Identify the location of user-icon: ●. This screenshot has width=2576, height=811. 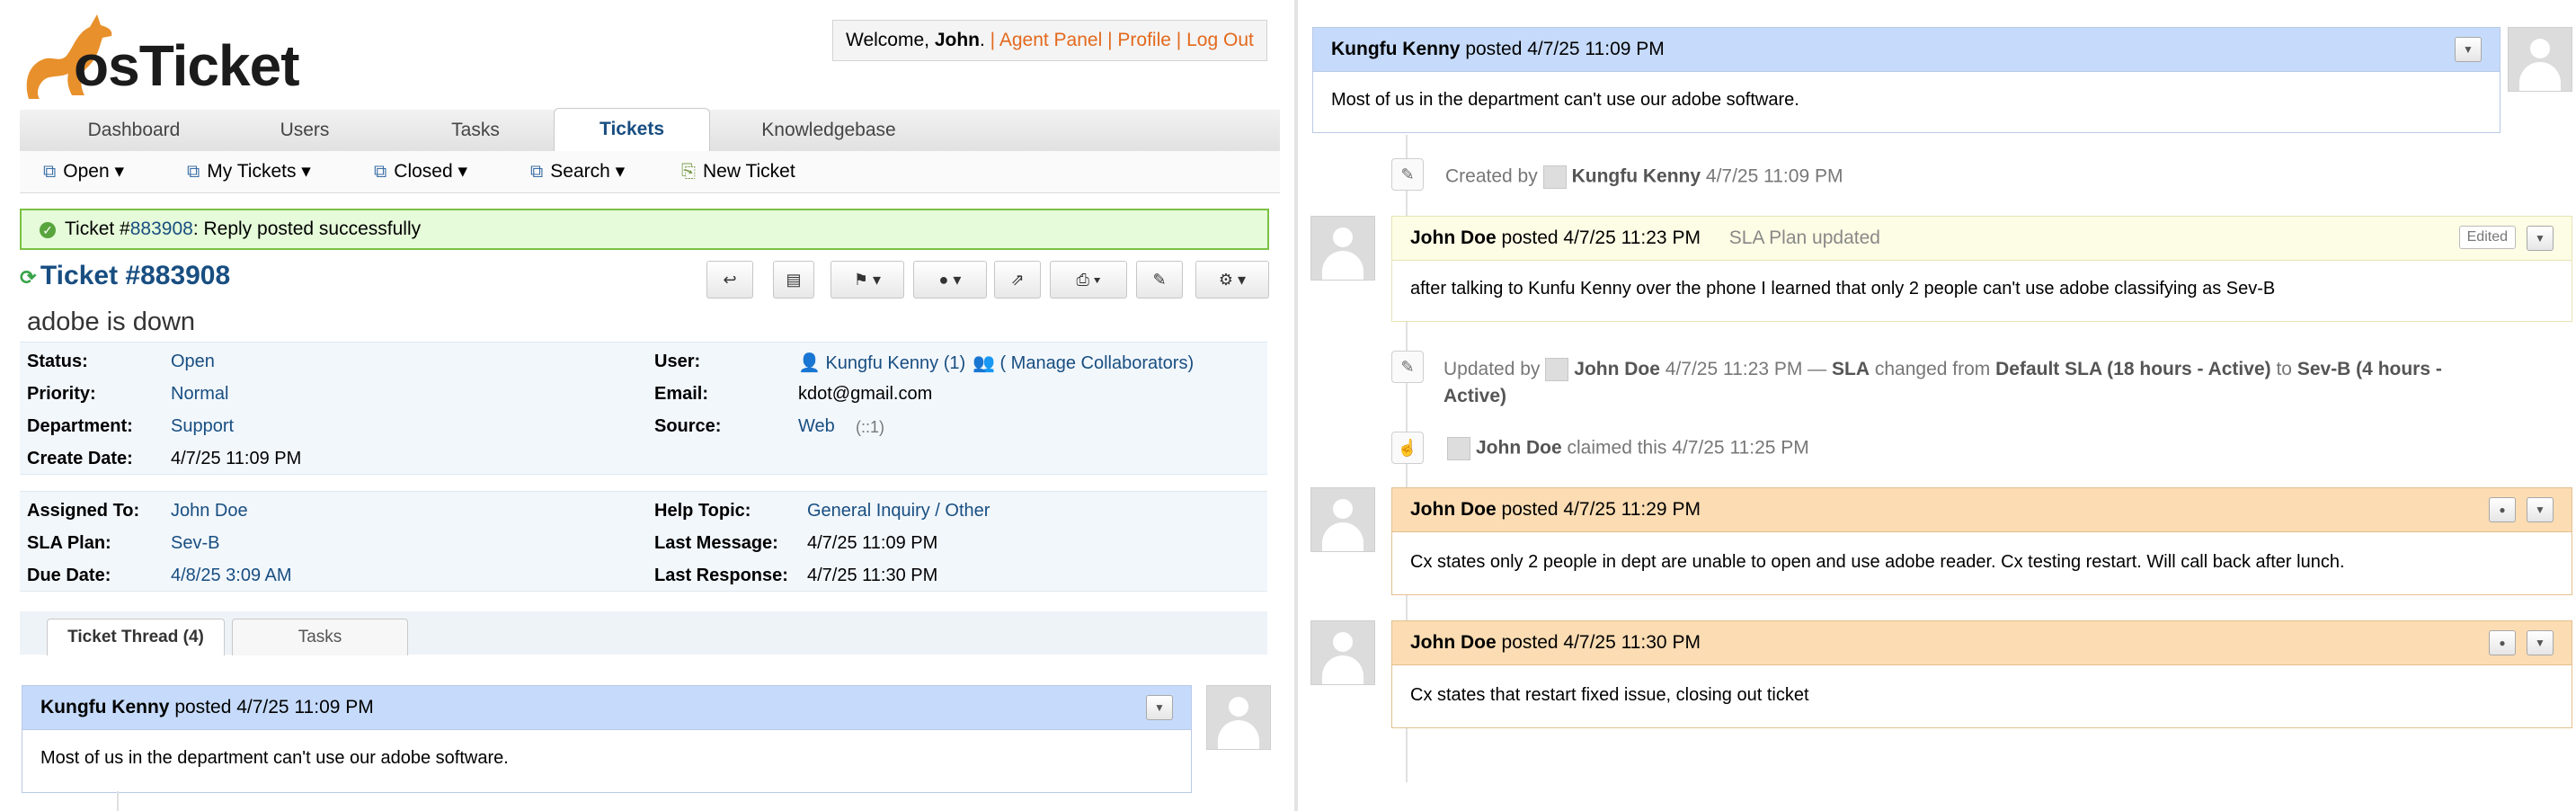
(943, 280).